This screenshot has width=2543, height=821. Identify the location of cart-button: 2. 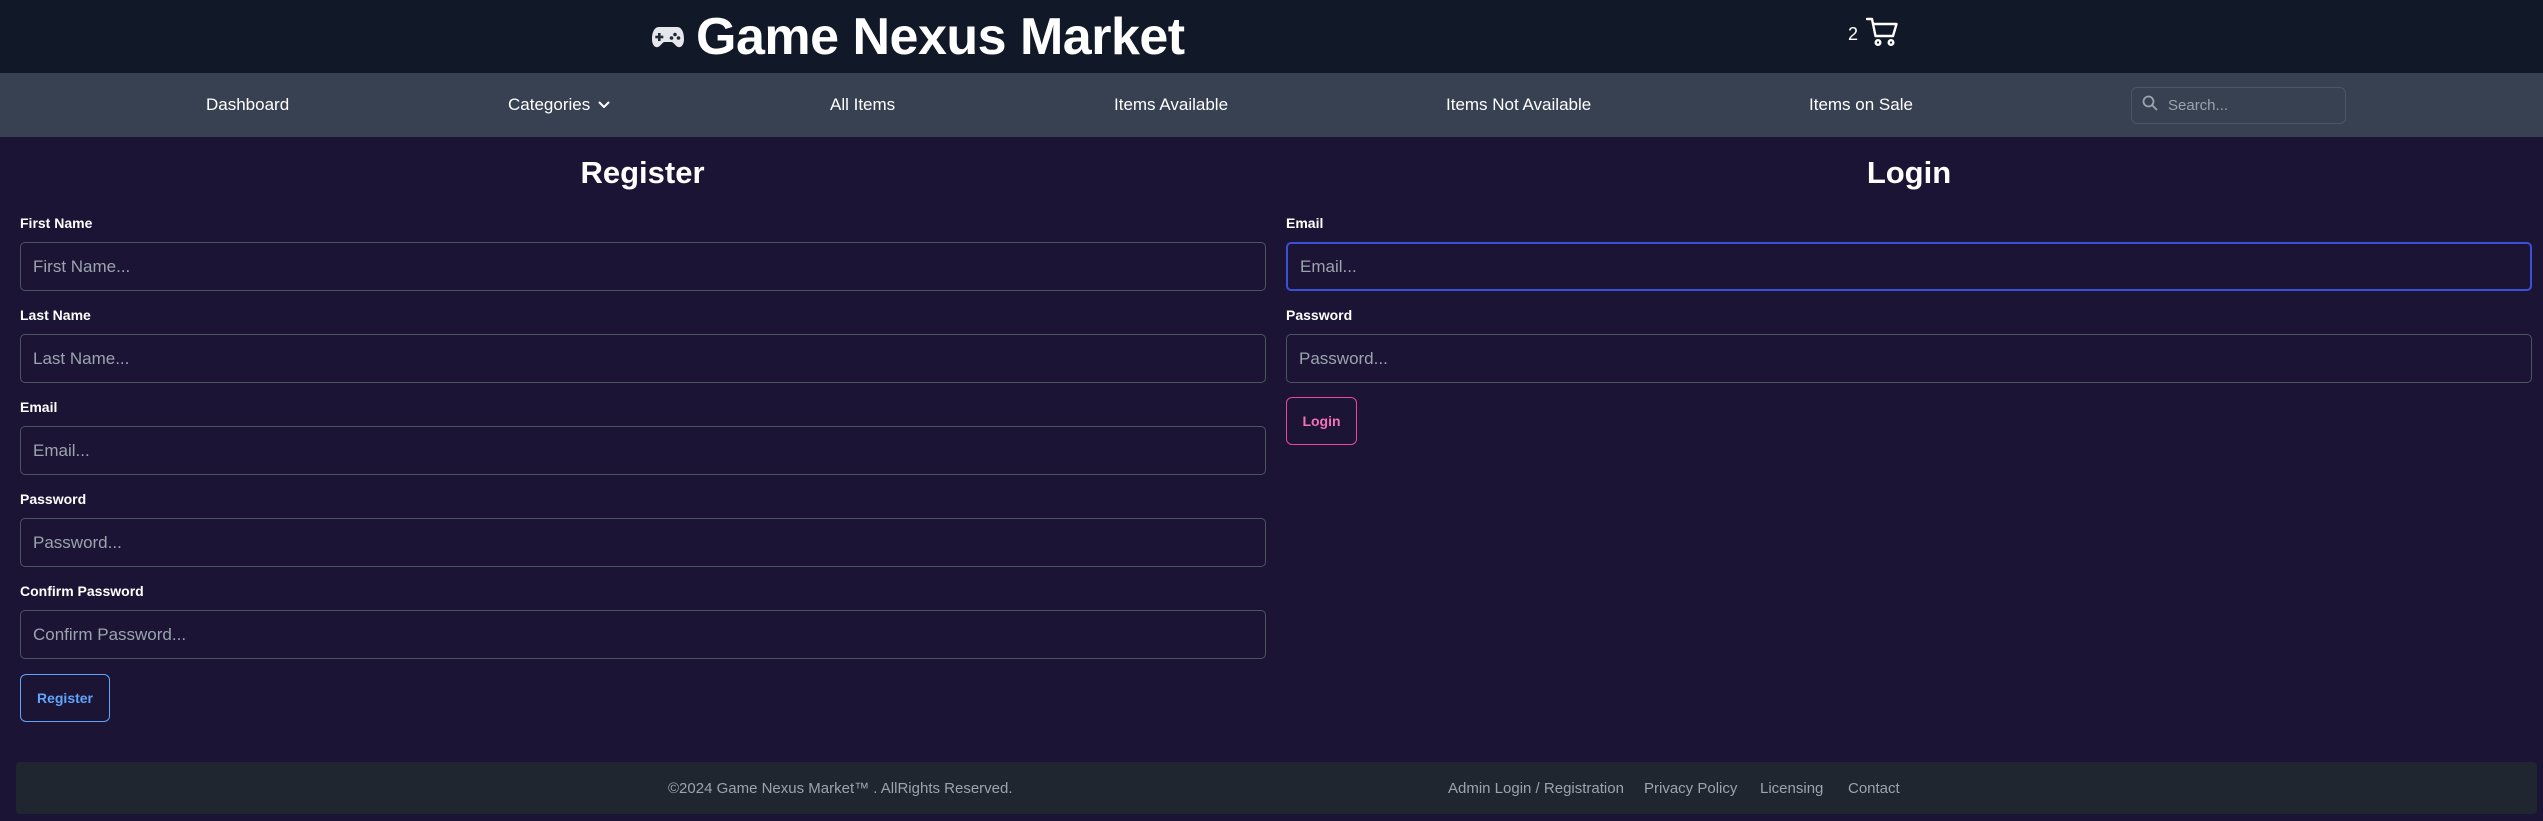
(1873, 34).